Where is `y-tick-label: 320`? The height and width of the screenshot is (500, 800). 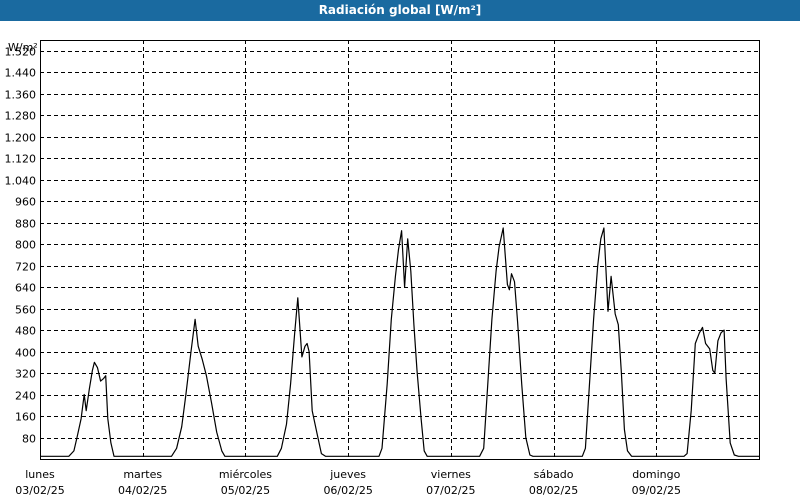
y-tick-label: 320 is located at coordinates (25, 374).